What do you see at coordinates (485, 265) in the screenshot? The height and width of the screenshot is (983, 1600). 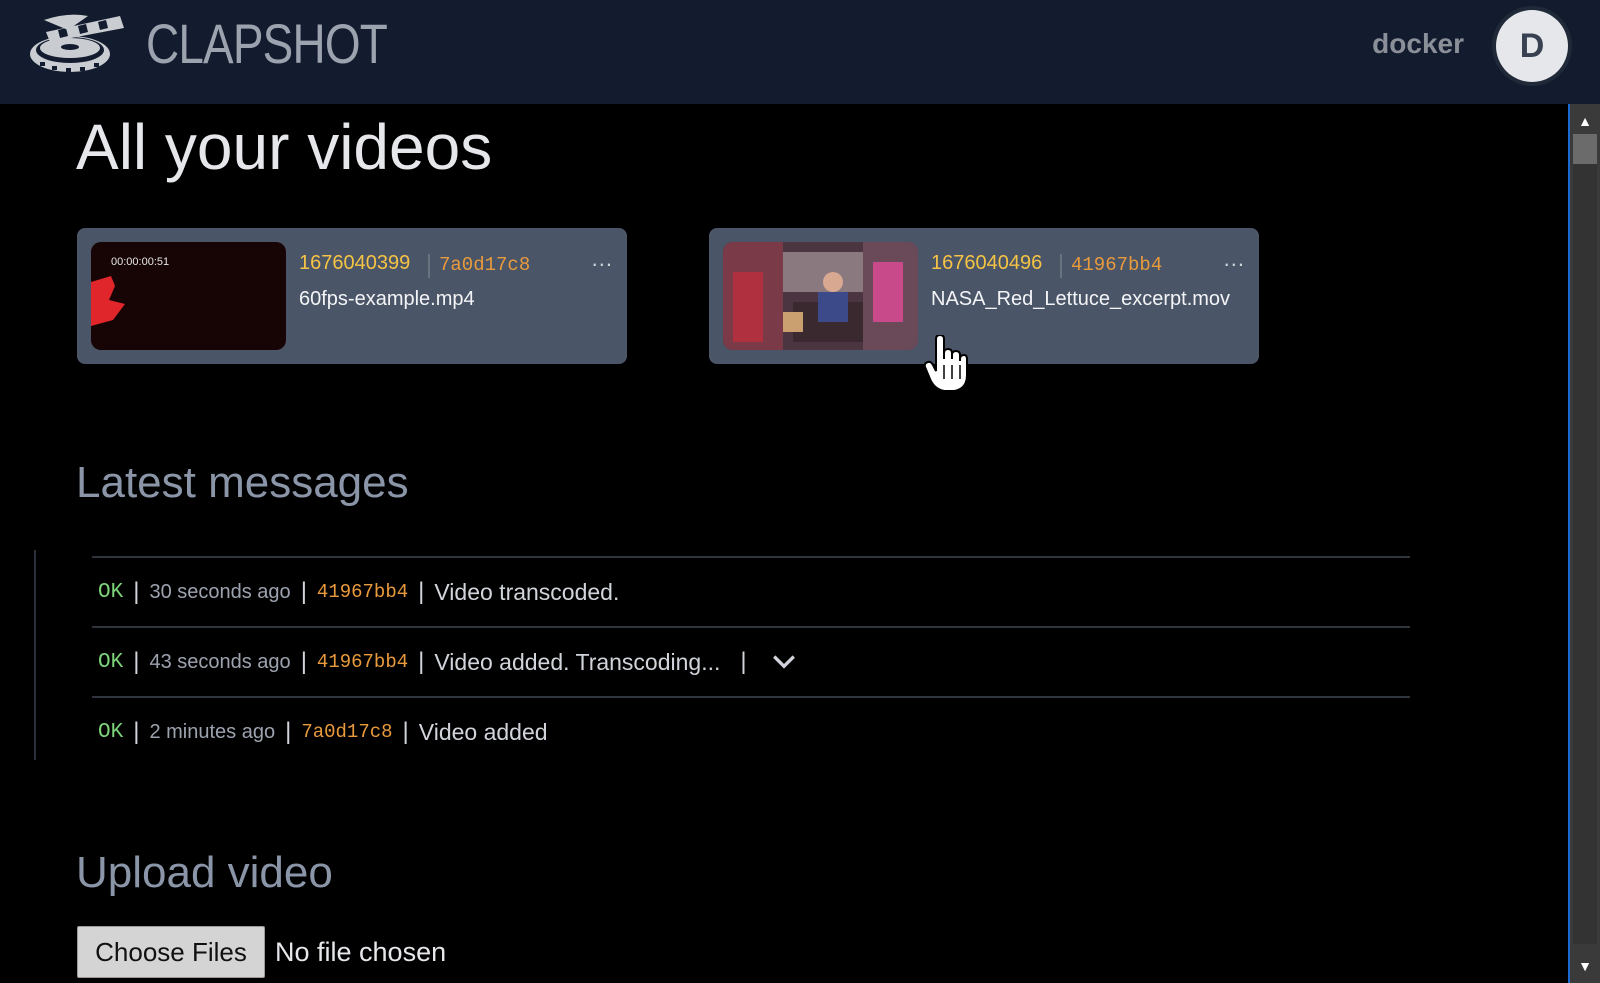 I see `video-hash: 7a0d17c8` at bounding box center [485, 265].